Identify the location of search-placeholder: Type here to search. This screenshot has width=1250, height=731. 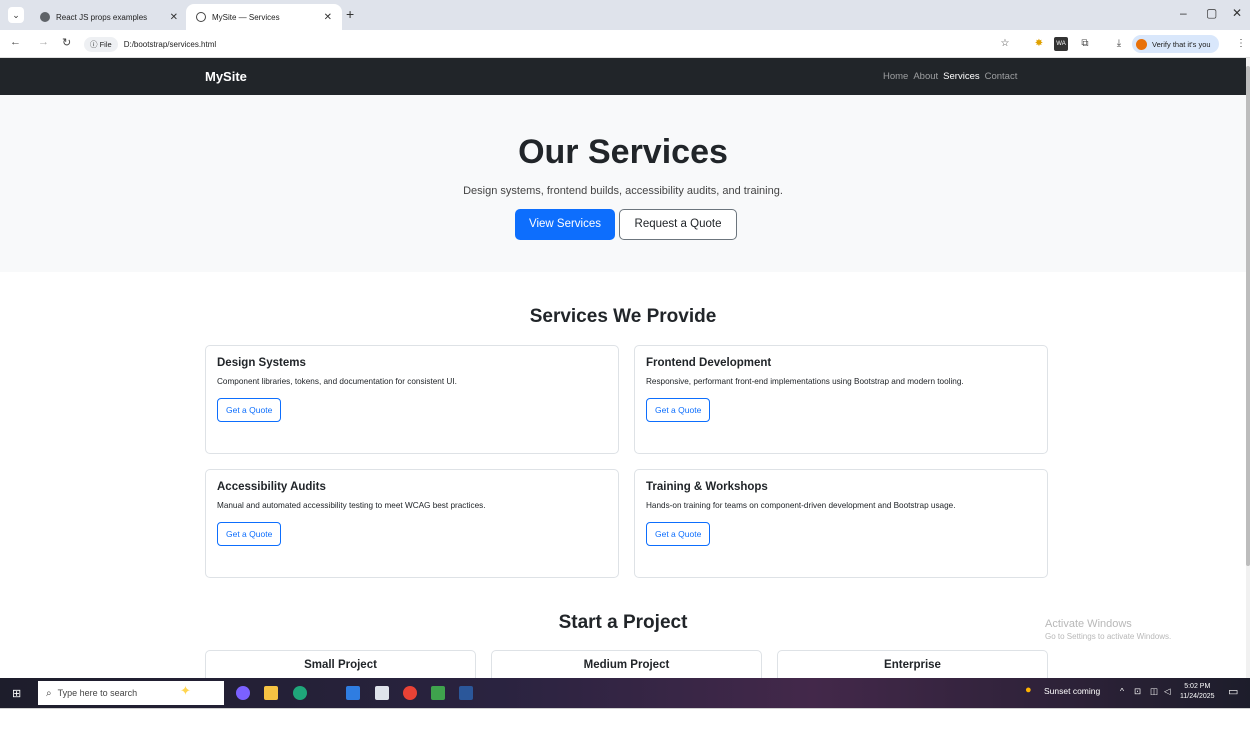
(97, 693).